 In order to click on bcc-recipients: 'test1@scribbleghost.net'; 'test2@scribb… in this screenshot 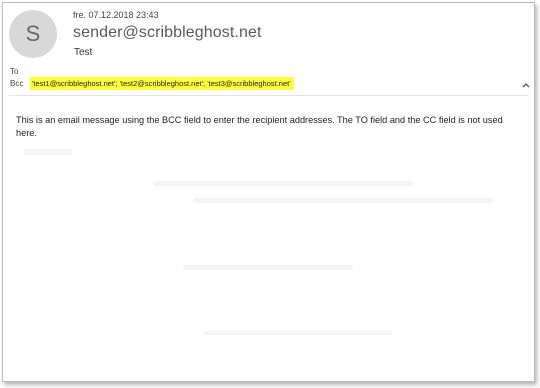, I will do `click(162, 83)`.